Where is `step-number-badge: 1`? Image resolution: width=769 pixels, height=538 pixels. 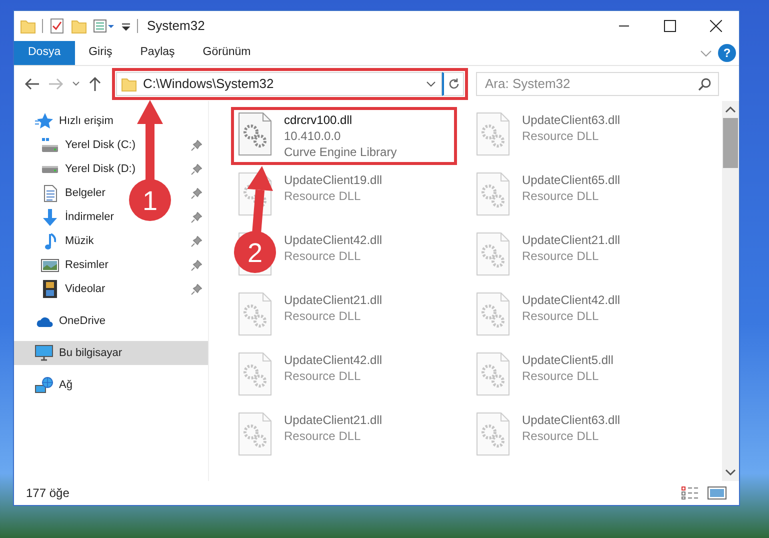
step-number-badge: 1 is located at coordinates (150, 200).